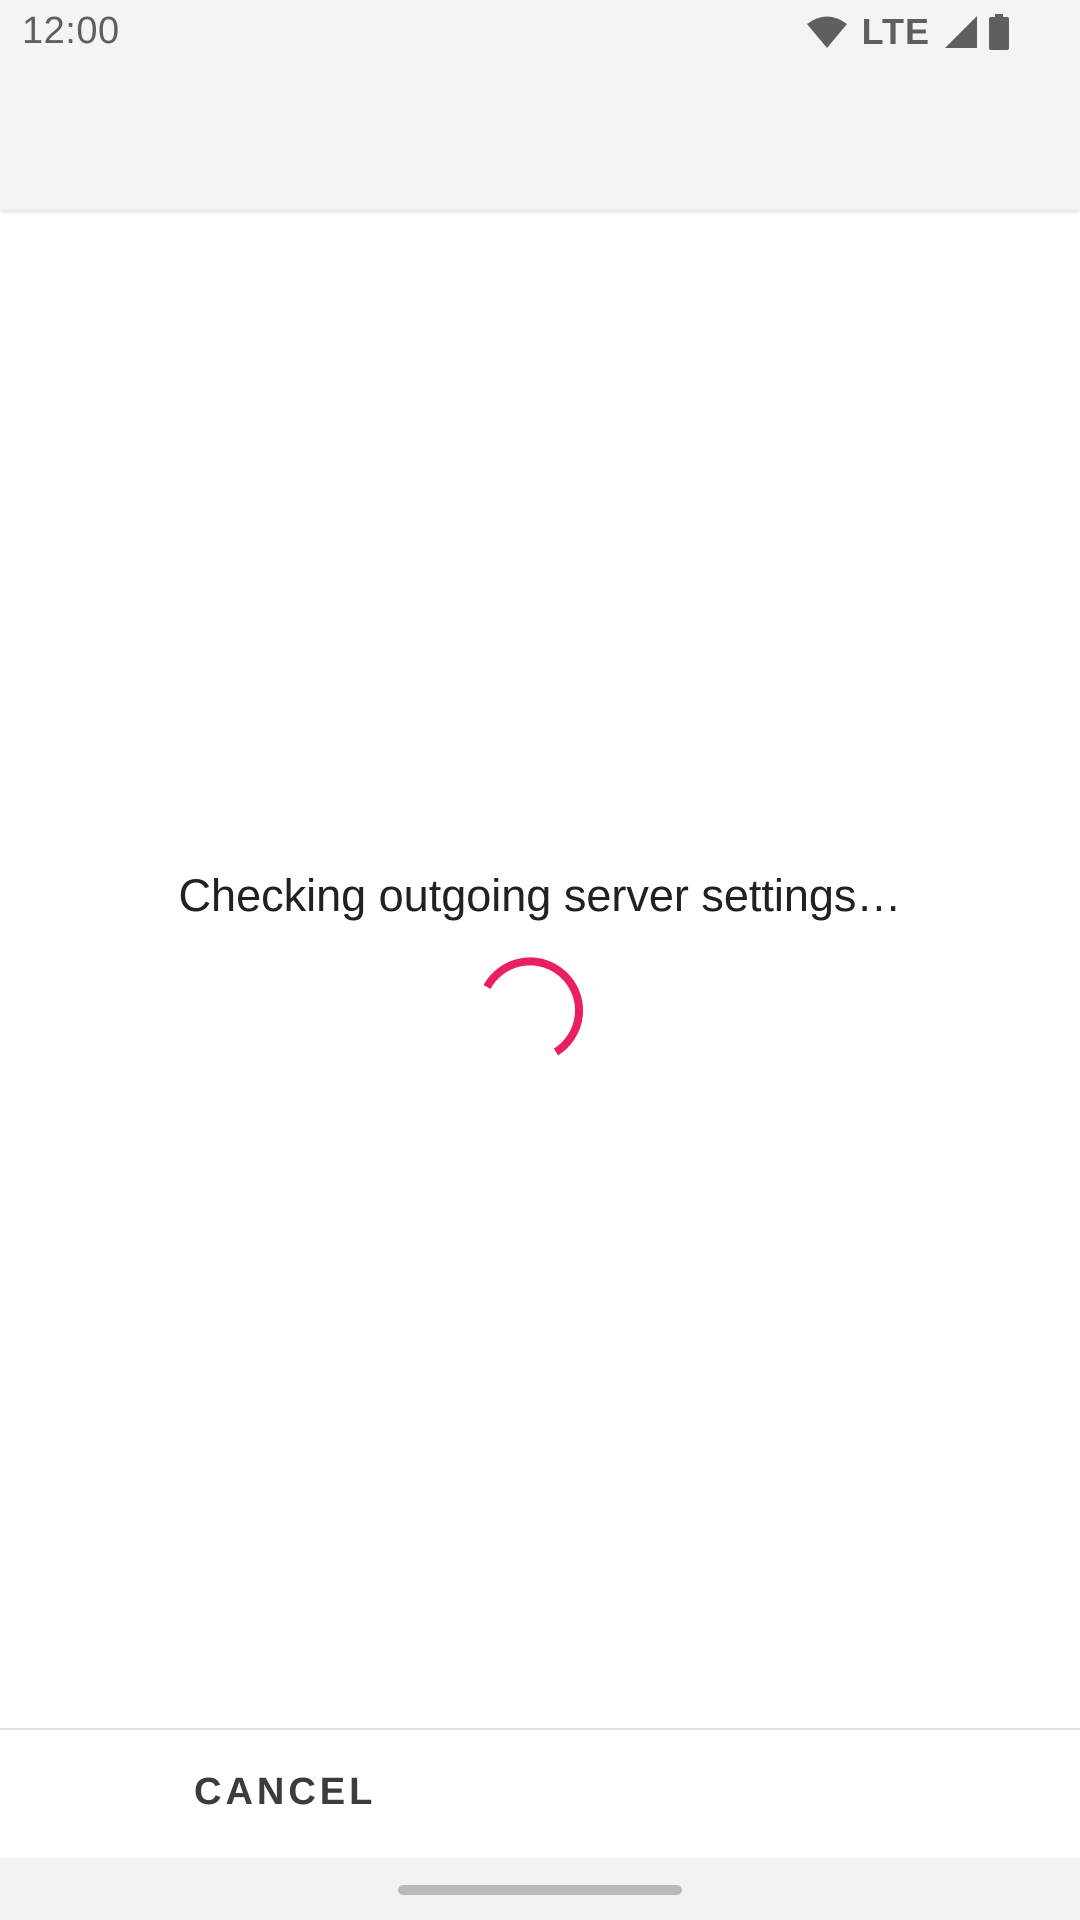 The height and width of the screenshot is (1920, 1080). What do you see at coordinates (895, 31) in the screenshot?
I see `network-type-label: LTE` at bounding box center [895, 31].